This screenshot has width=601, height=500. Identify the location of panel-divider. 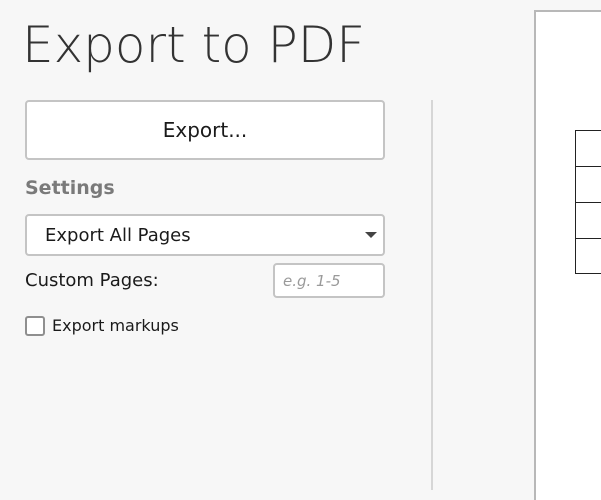
(432, 295).